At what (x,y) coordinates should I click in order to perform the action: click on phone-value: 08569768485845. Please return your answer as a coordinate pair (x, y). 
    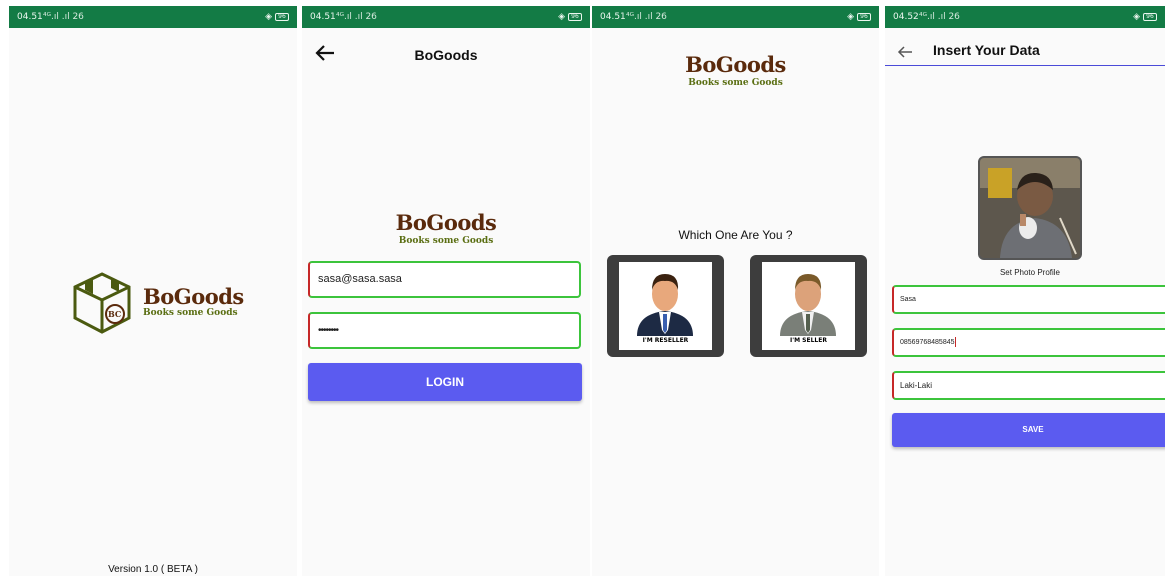
    Looking at the image, I should click on (927, 342).